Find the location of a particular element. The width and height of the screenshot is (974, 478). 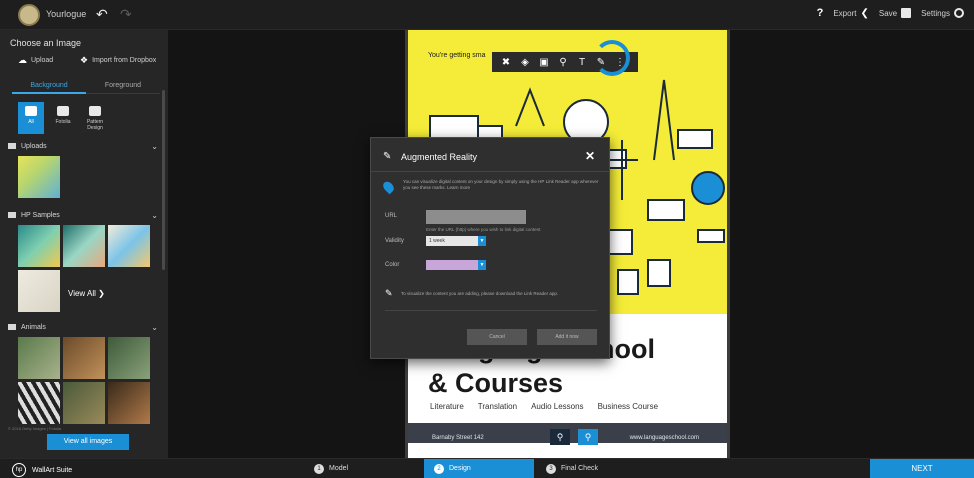

tab-foreground: Foreground is located at coordinates (123, 87).